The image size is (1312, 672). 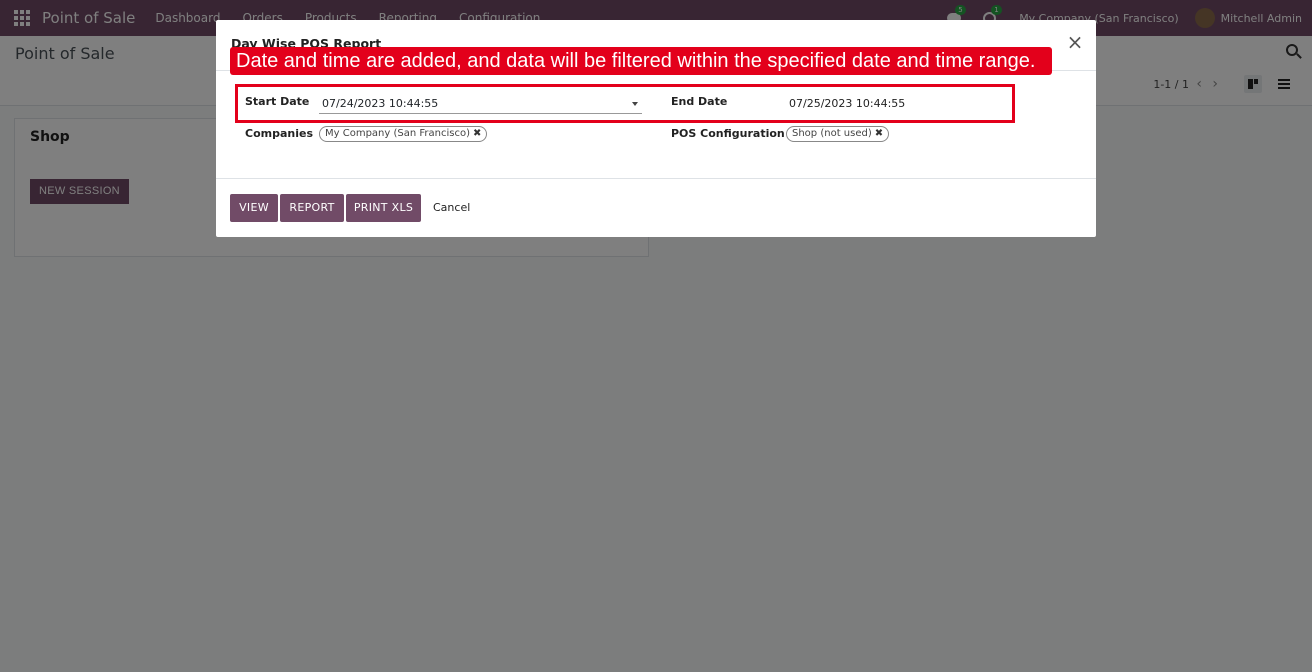 I want to click on print-xls-button: PRINT XLS, so click(x=383, y=208).